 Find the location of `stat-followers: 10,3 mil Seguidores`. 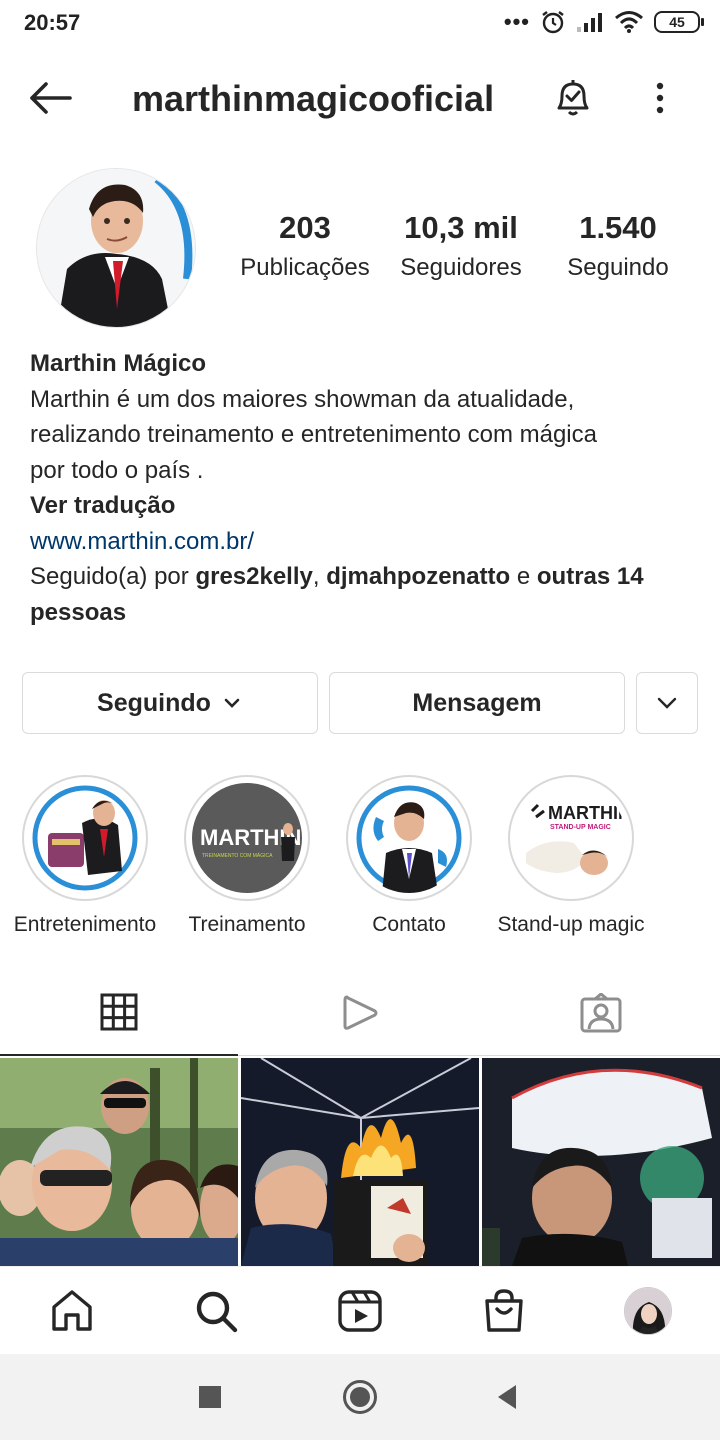

stat-followers: 10,3 mil Seguidores is located at coordinates (461, 246).